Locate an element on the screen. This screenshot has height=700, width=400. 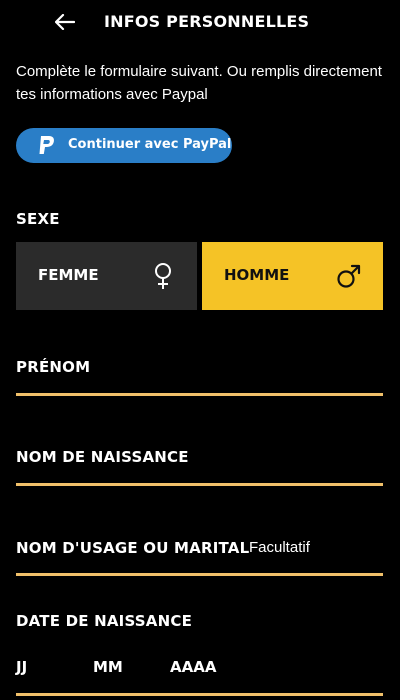
female-symbol-icon is located at coordinates (163, 276).